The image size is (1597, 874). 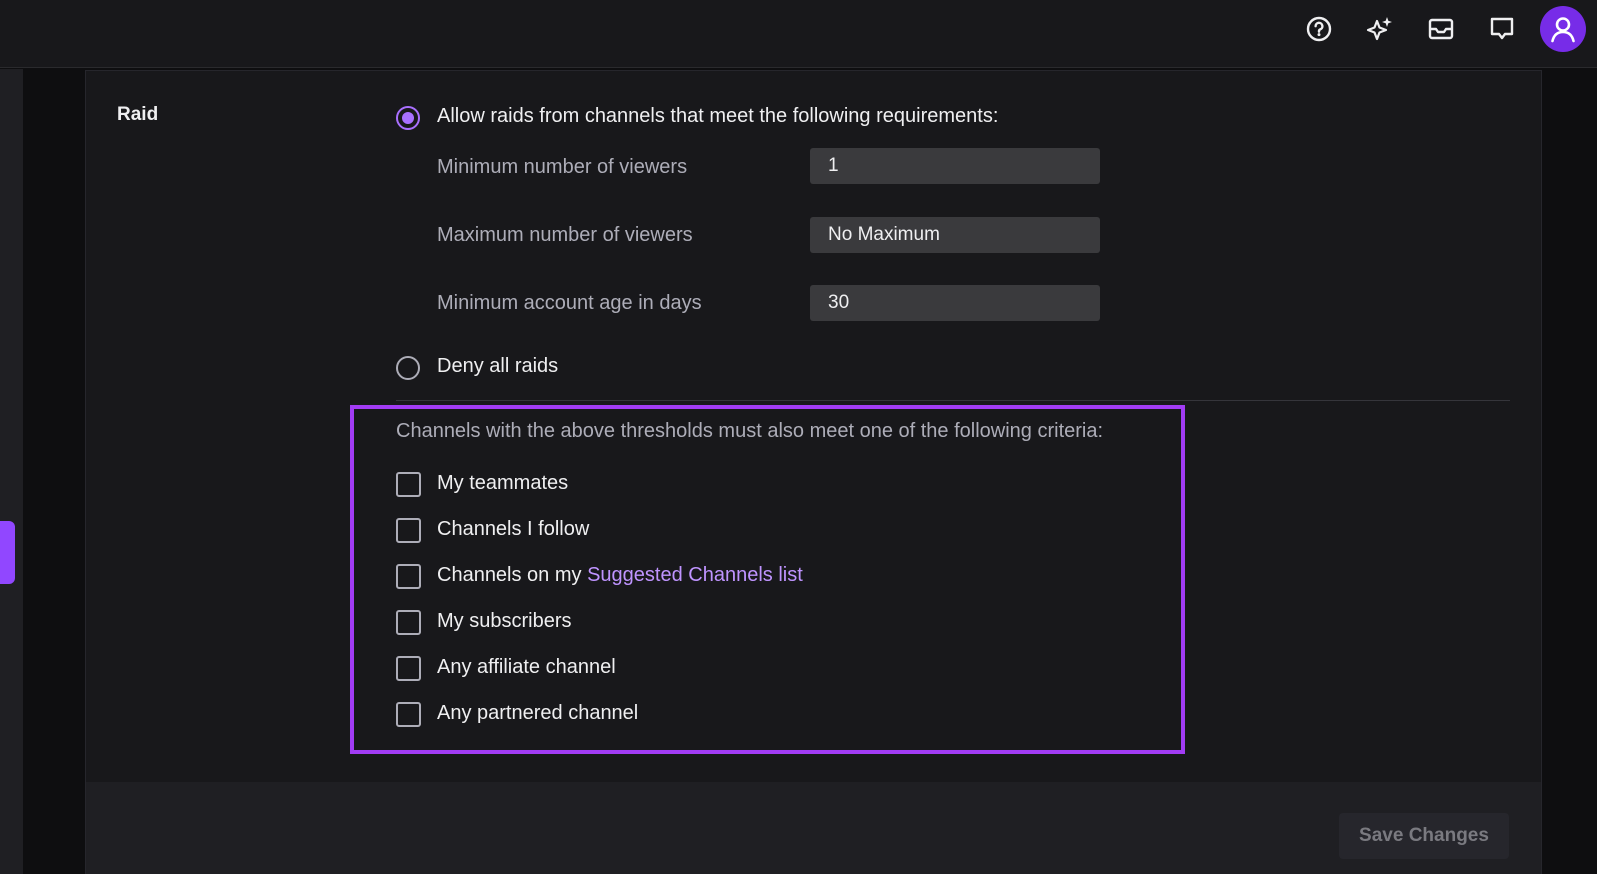 I want to click on max-viewers-select: No Maximum, so click(x=955, y=235).